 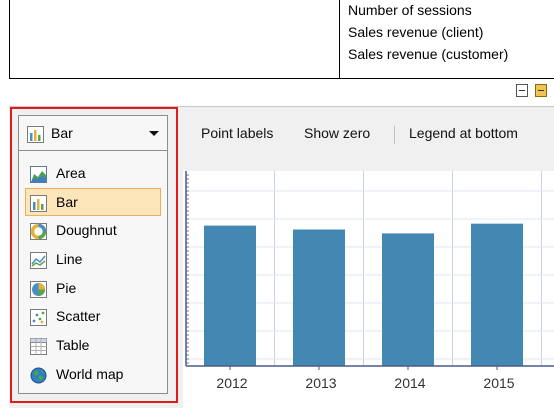 I want to click on minimize-button, so click(x=522, y=90).